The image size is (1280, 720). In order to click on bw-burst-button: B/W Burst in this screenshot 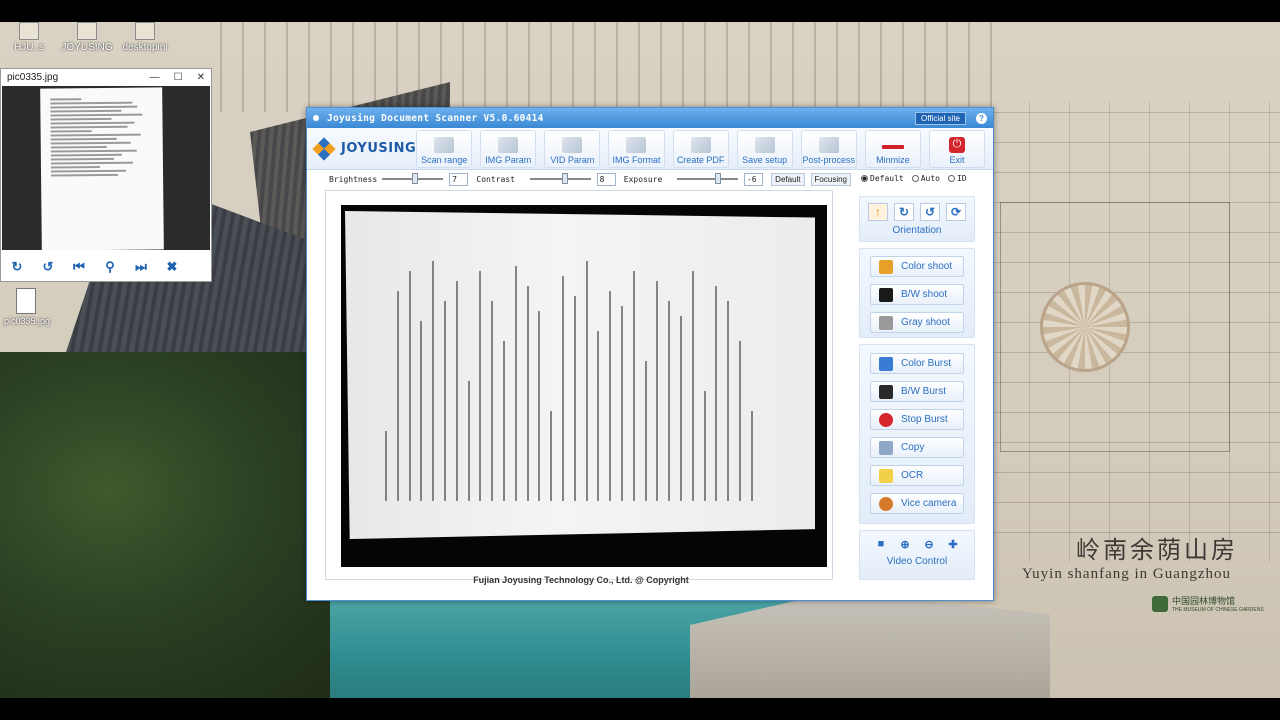, I will do `click(917, 391)`.